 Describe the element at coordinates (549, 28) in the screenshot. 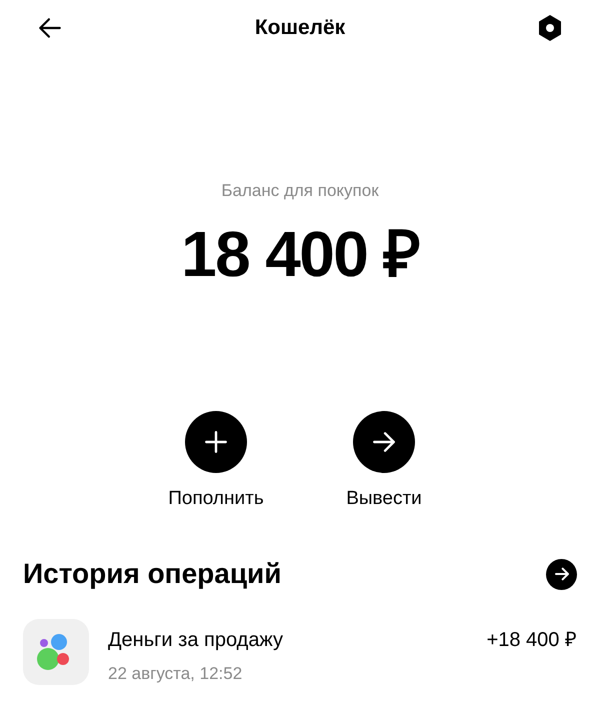

I see `settings-icon` at that location.